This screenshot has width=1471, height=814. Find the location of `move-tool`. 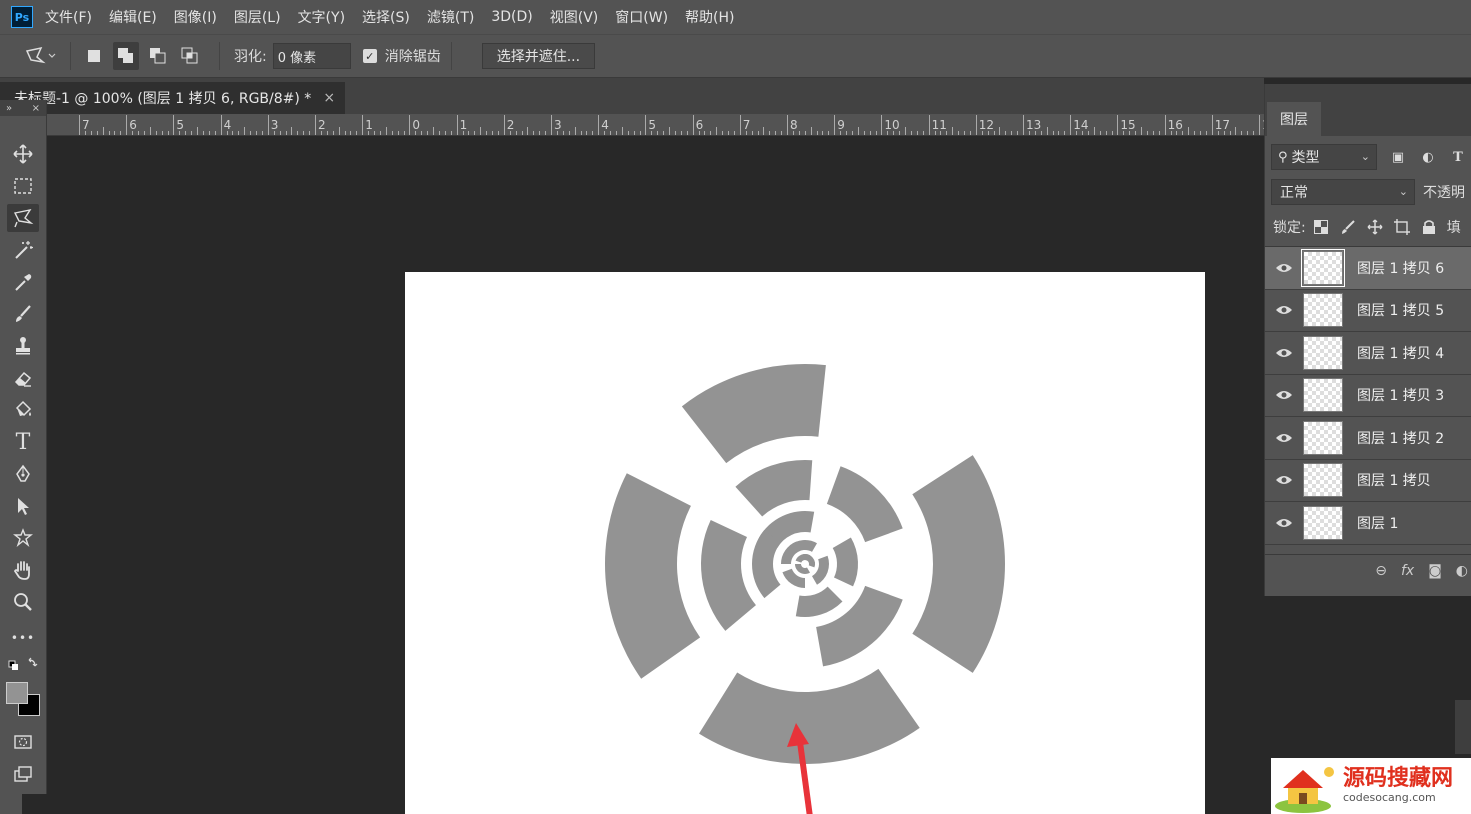

move-tool is located at coordinates (23, 154).